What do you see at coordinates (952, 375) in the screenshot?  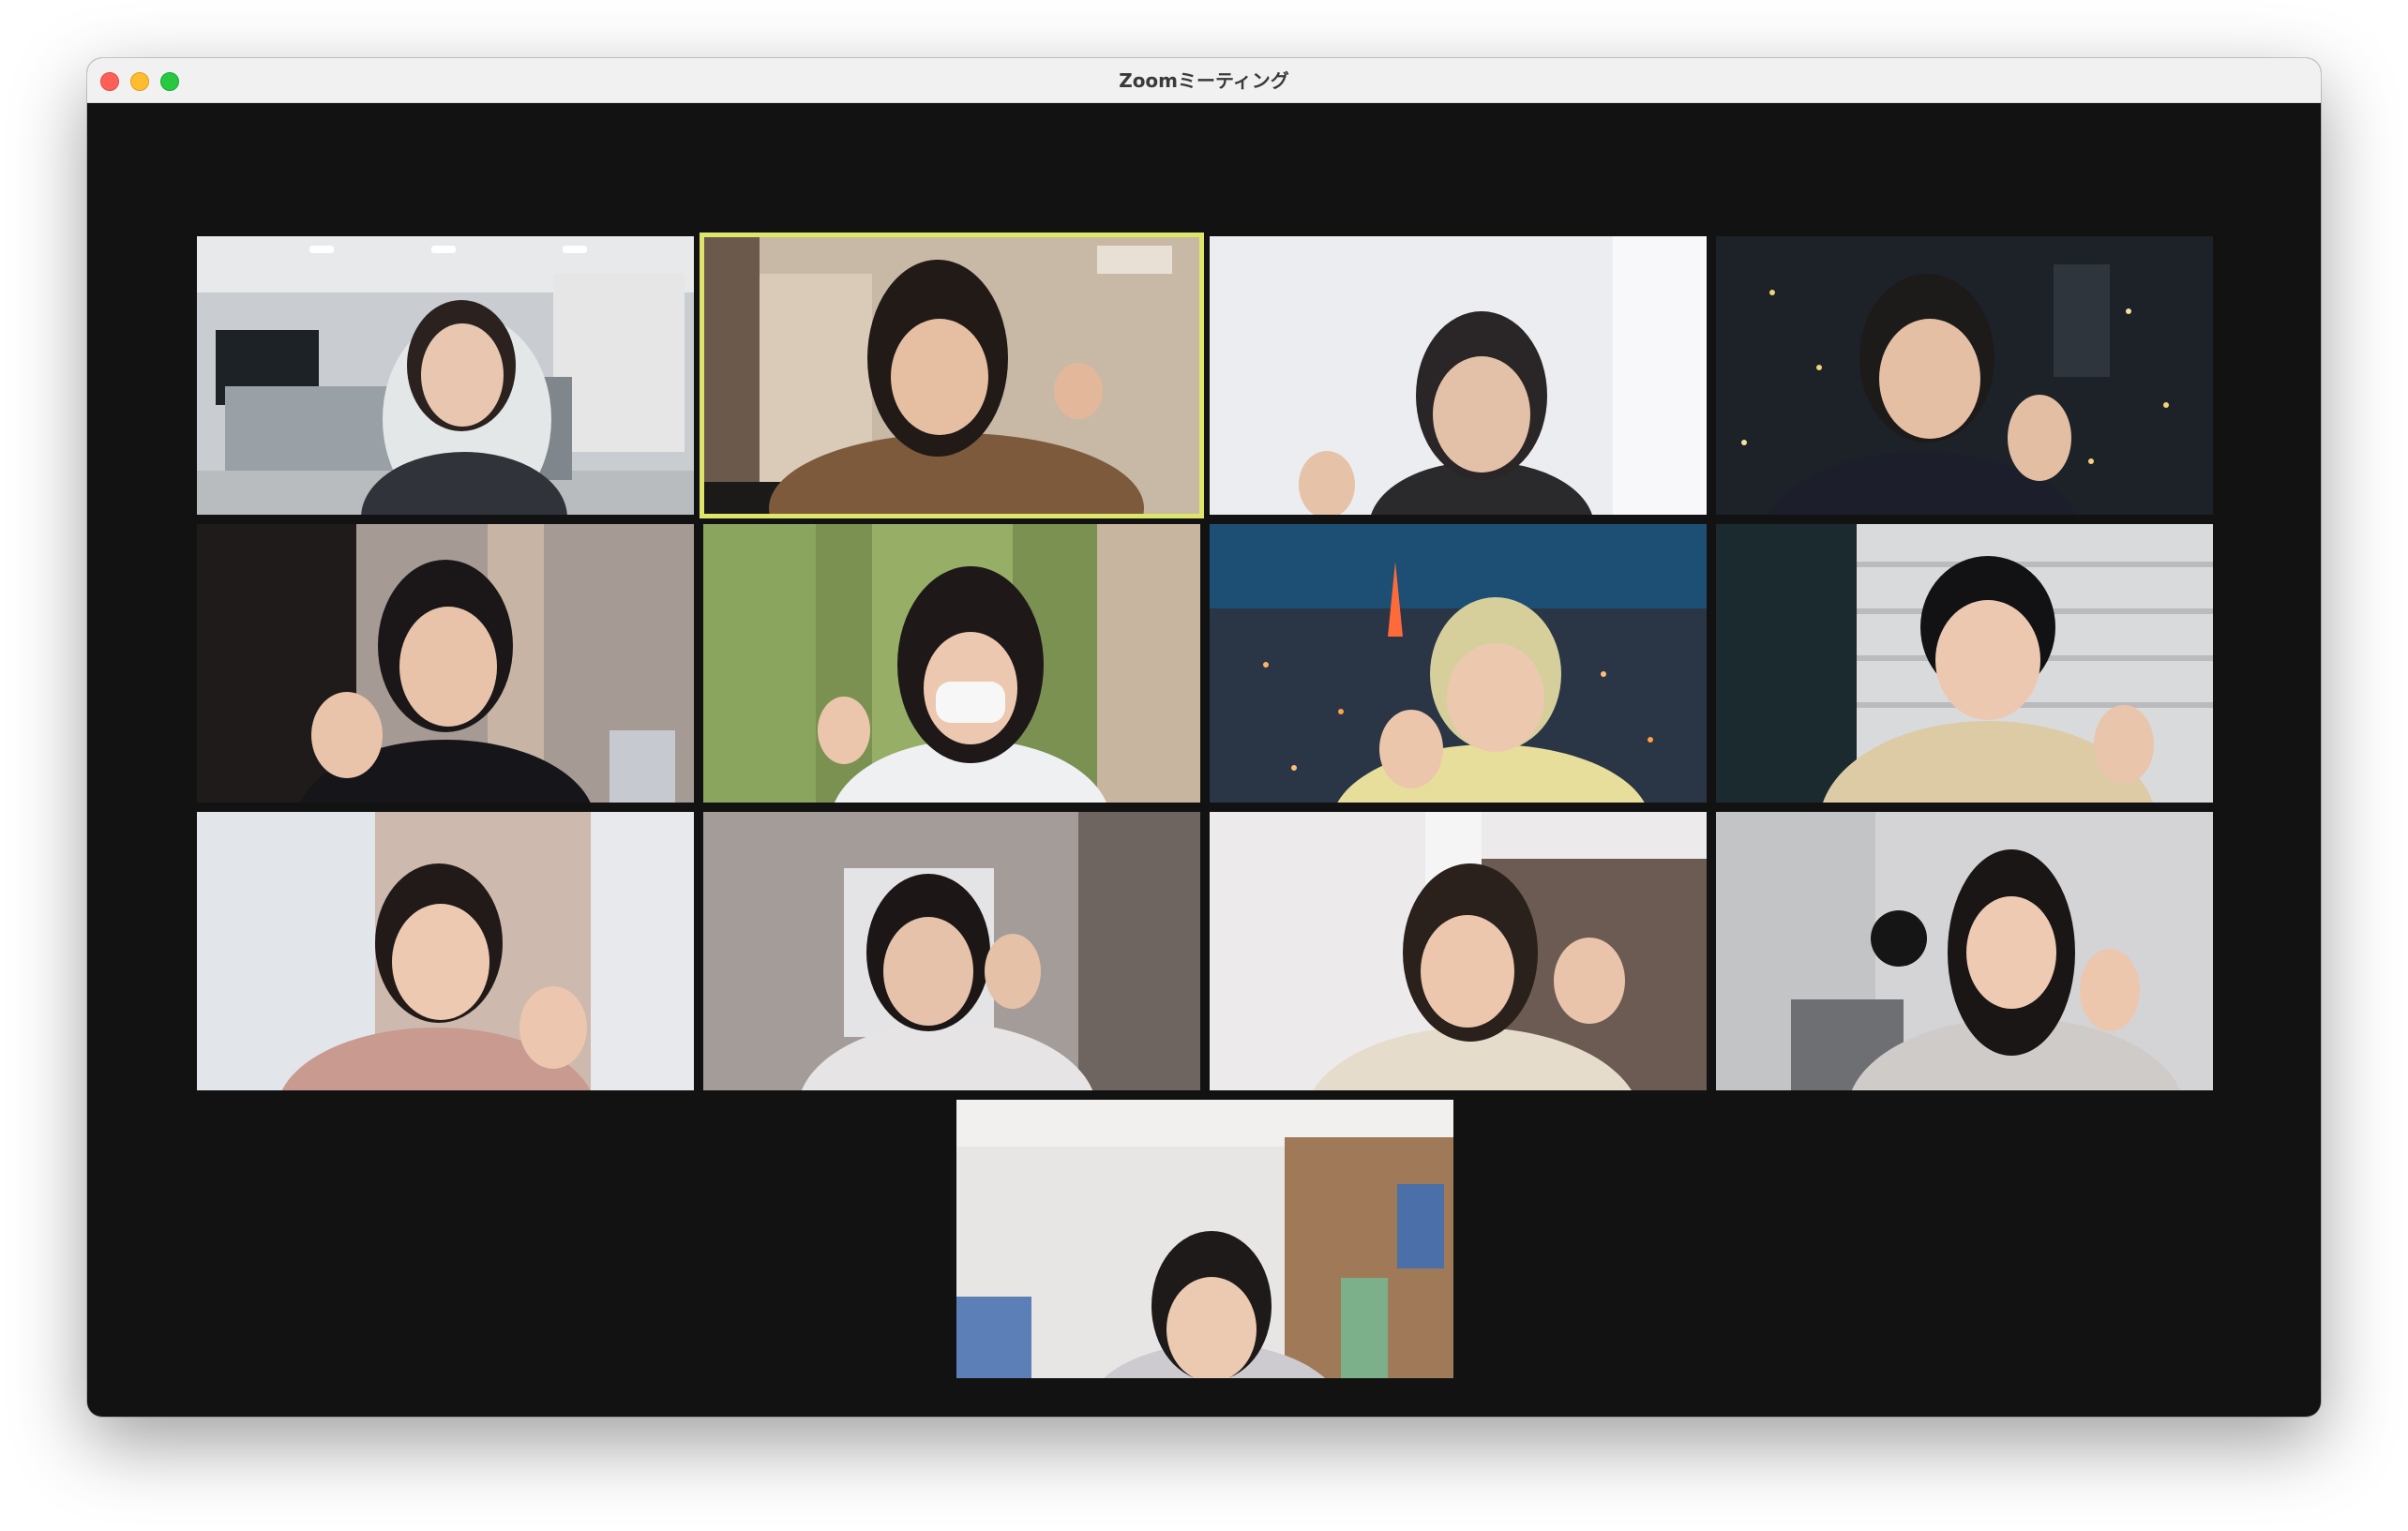 I see `participant-video-tile-active-speaker` at bounding box center [952, 375].